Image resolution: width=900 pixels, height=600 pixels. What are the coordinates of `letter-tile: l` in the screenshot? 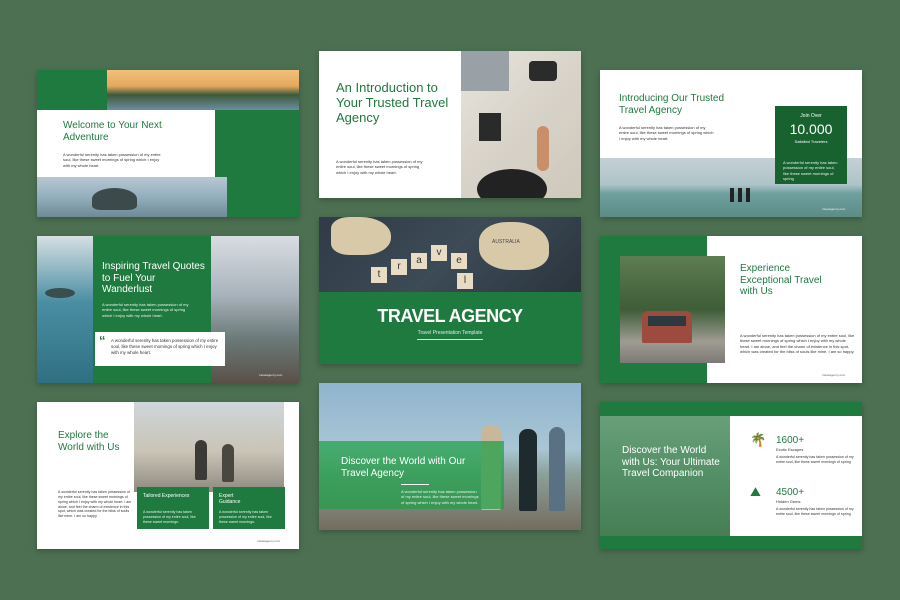 It's located at (465, 281).